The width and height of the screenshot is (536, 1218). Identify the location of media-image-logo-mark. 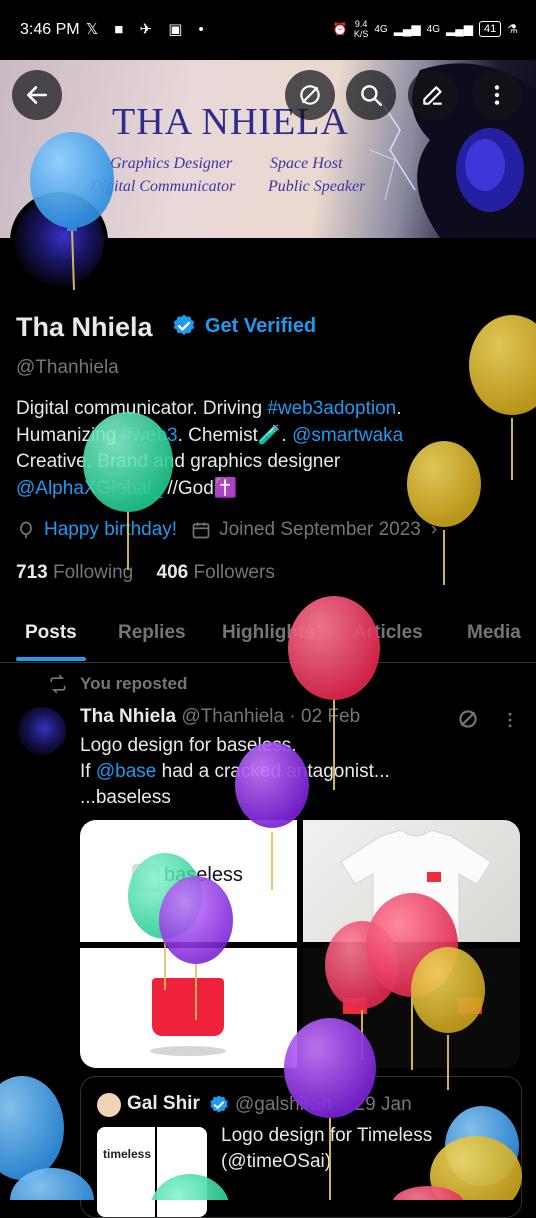
(188, 1008).